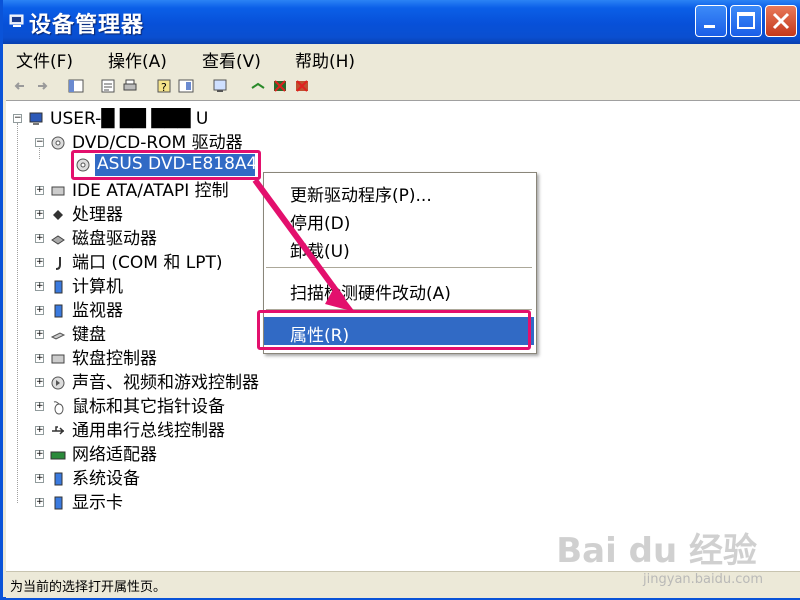 This screenshot has width=800, height=600. I want to click on status-text: 为当前的选择打开属性页。, so click(88, 587).